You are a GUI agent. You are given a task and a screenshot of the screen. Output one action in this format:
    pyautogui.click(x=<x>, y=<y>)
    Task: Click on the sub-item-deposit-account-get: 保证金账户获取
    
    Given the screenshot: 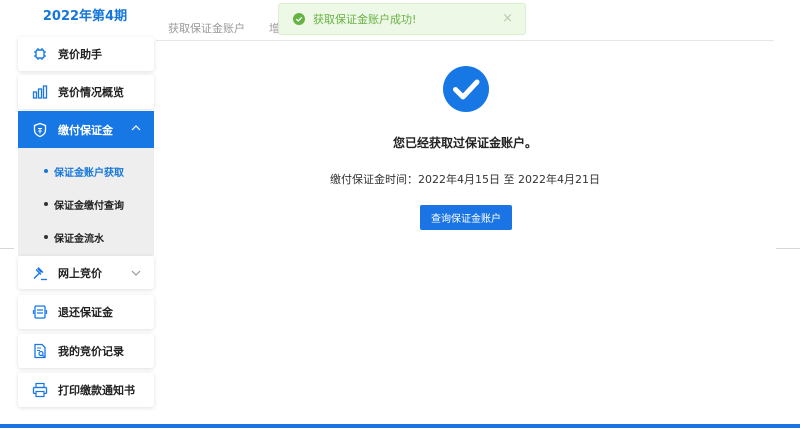 What is the action you would take?
    pyautogui.click(x=86, y=171)
    